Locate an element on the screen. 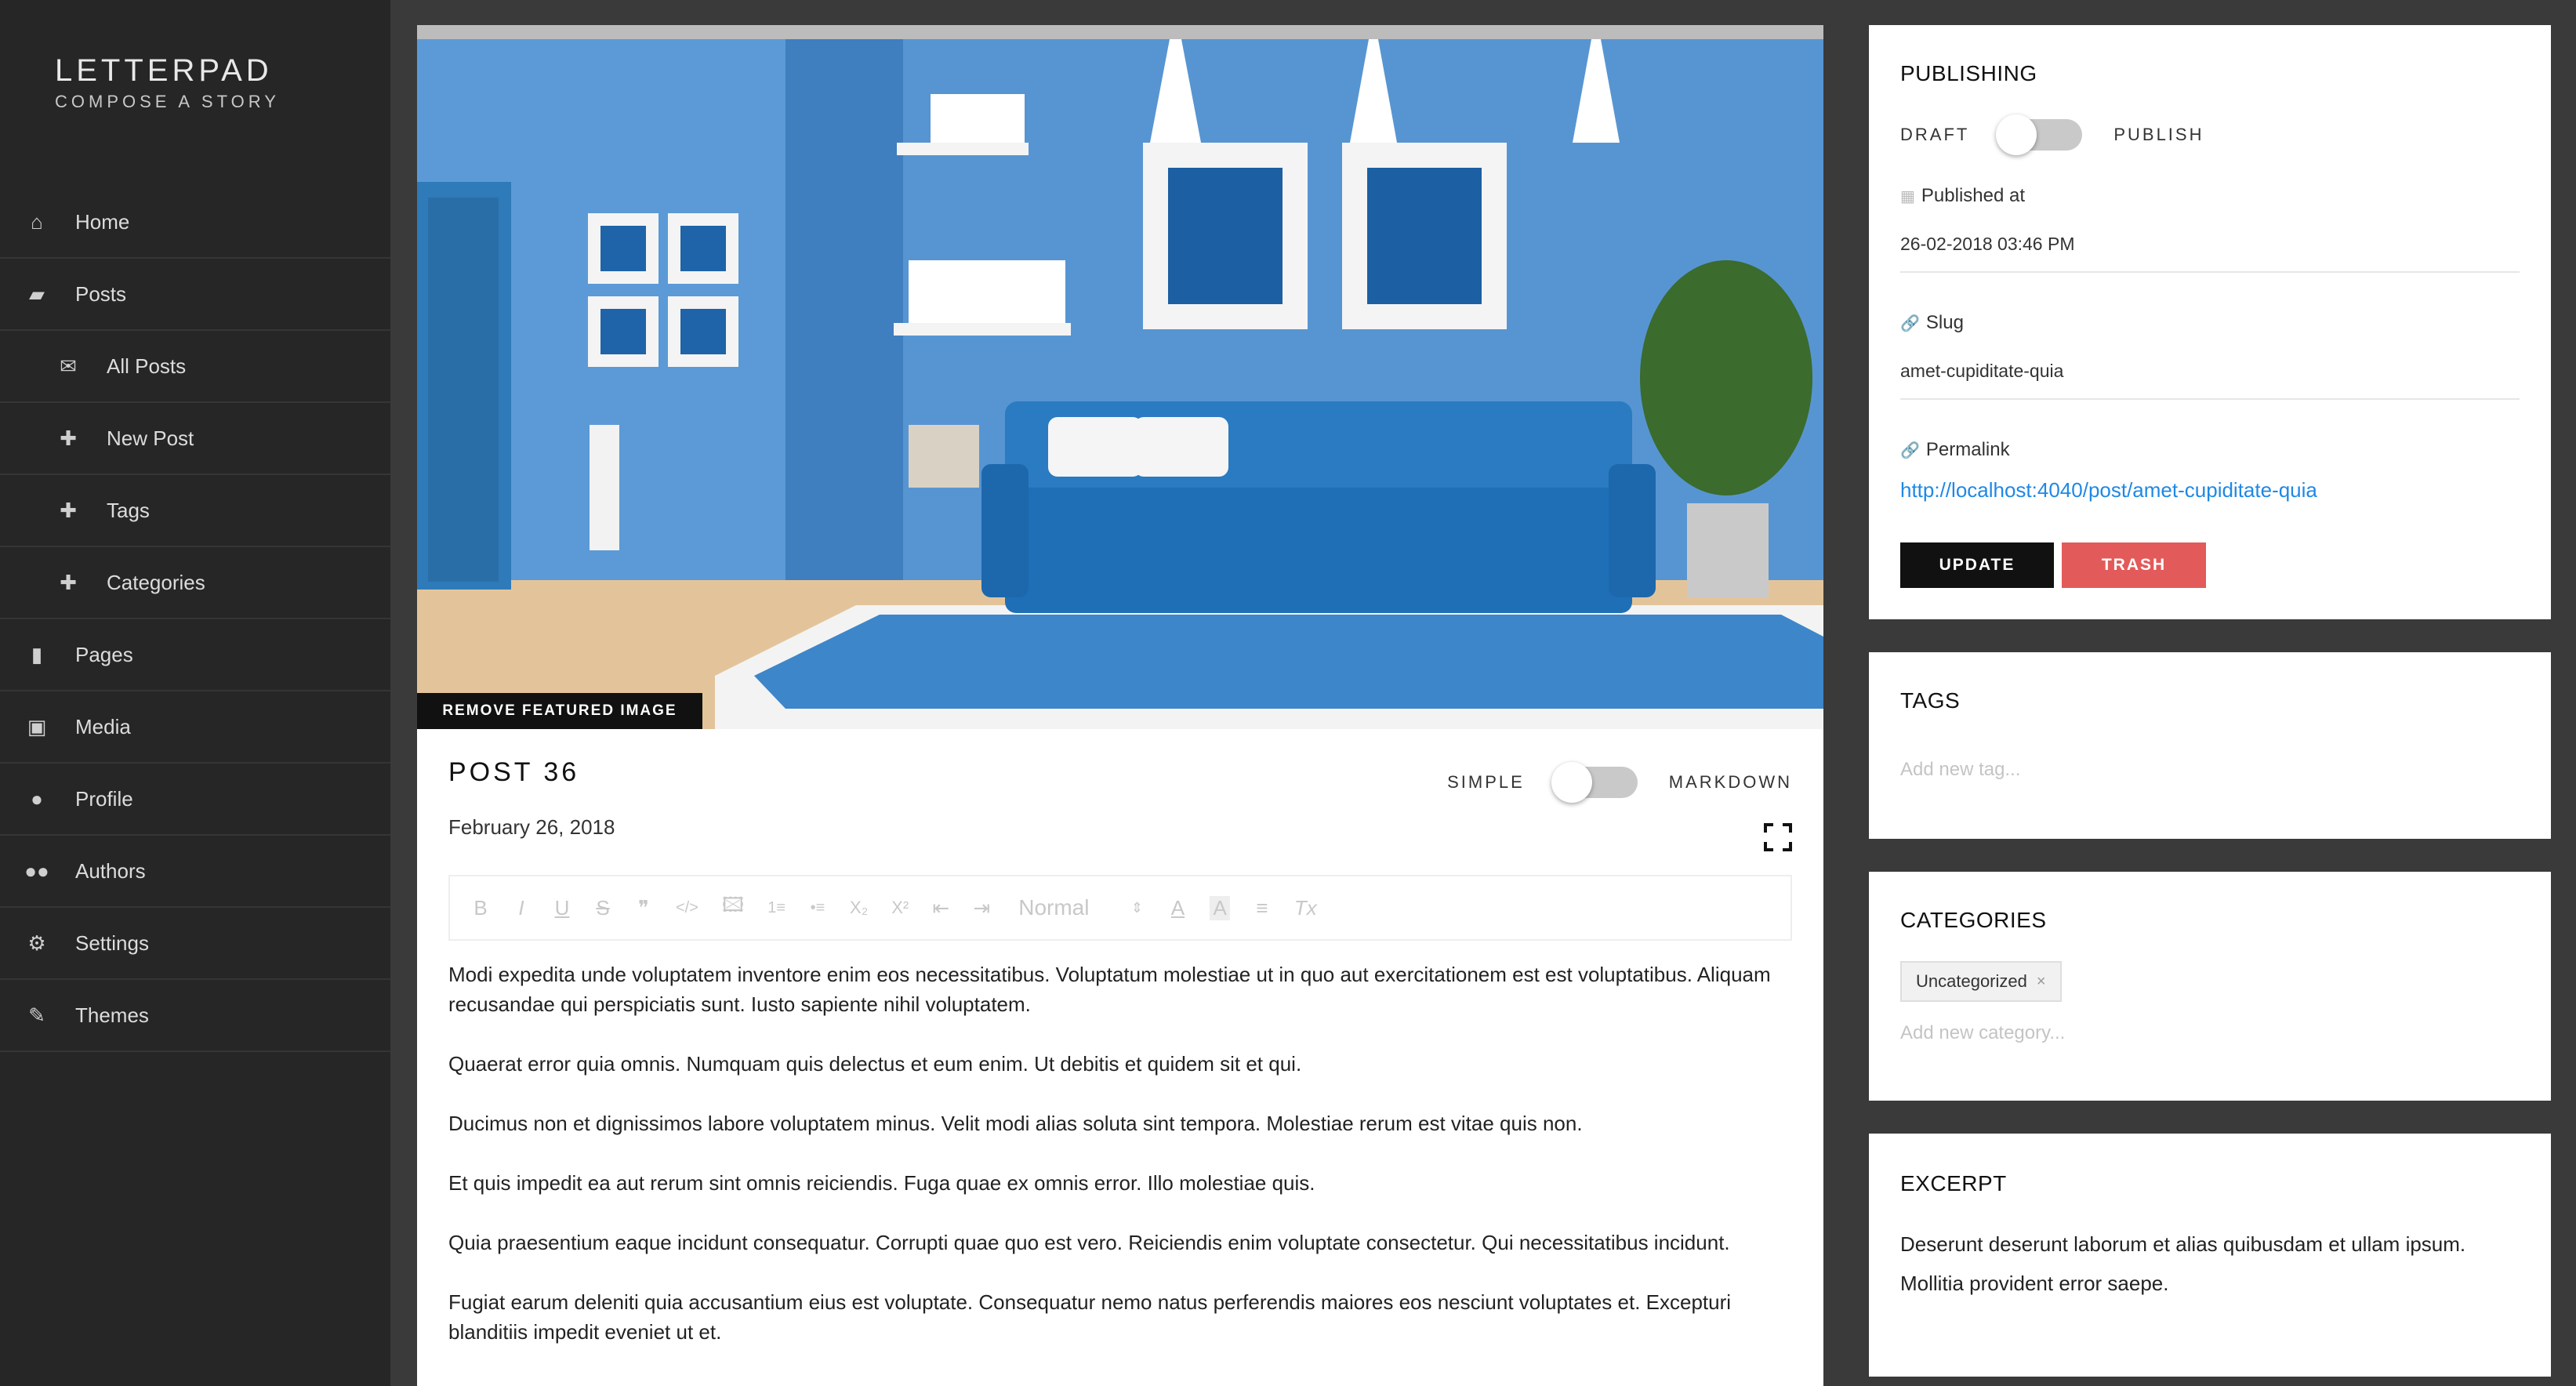 The image size is (2576, 1386). sidebar-item-label: Themes is located at coordinates (112, 1015).